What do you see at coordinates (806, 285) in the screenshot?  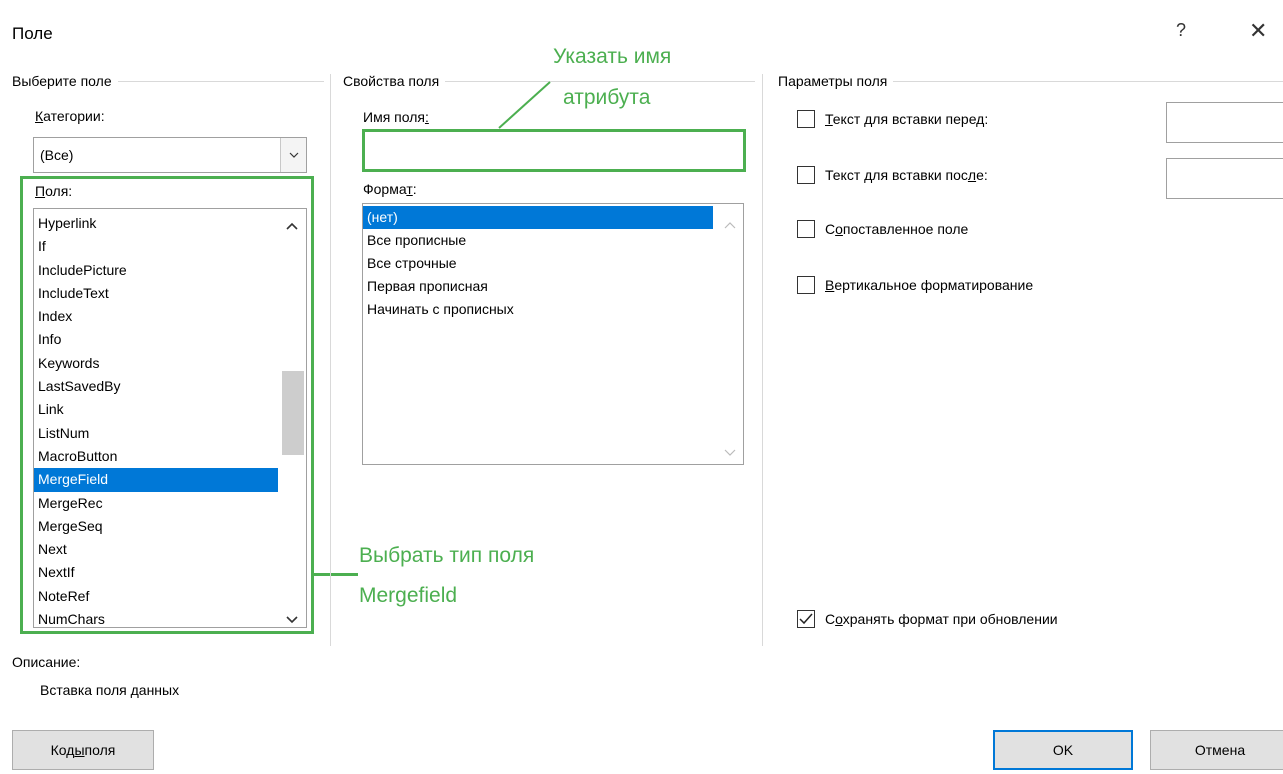 I see `vertical-formatting-checkbox` at bounding box center [806, 285].